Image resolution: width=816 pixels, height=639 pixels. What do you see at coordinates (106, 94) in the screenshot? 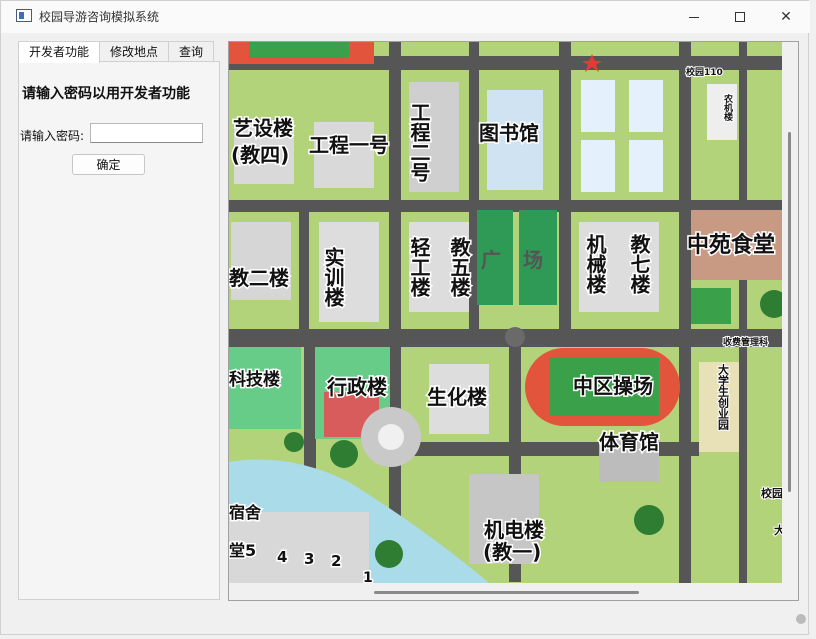
I see `password-prompt-heading: 请输入密码以用开发者功能` at bounding box center [106, 94].